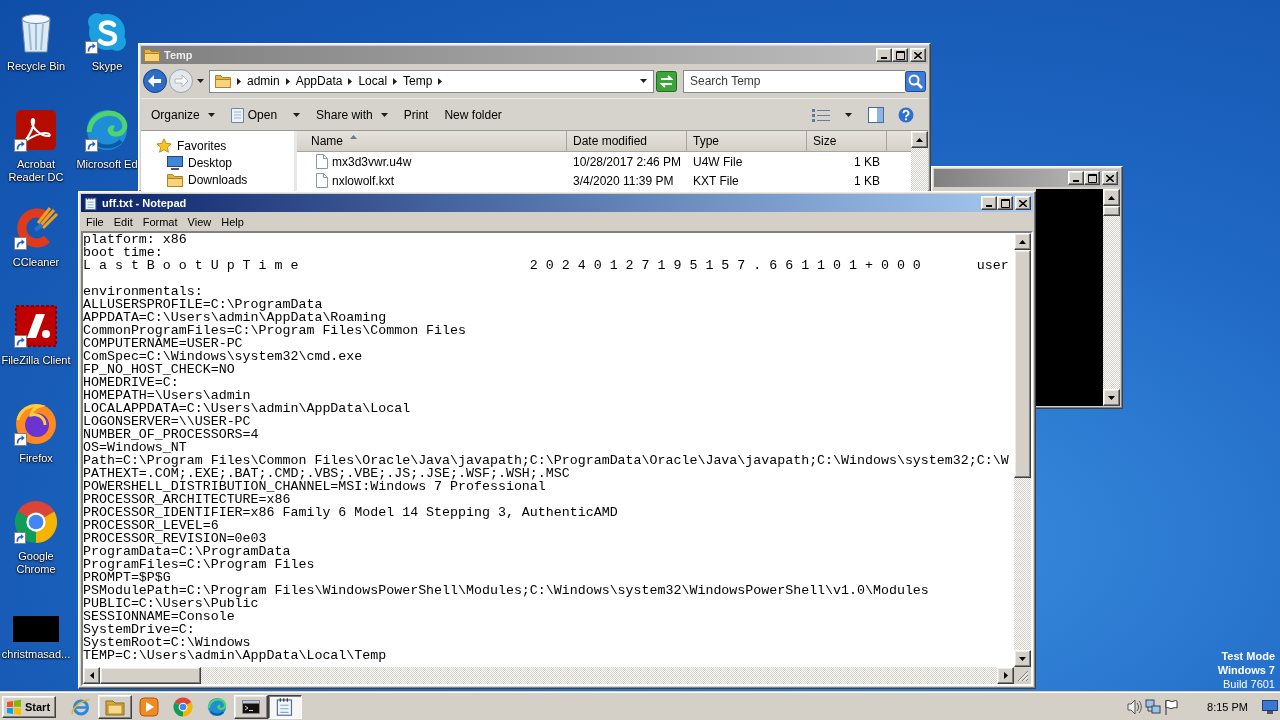  Describe the element at coordinates (36, 629) in the screenshot. I see `image-thumbnail-icon` at that location.